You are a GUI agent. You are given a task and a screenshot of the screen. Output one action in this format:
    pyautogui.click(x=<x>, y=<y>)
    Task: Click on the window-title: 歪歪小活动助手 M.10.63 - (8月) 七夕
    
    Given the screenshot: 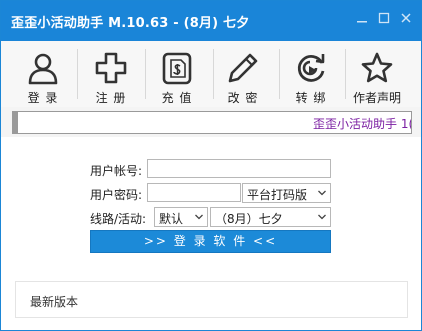 What is the action you would take?
    pyautogui.click(x=130, y=23)
    